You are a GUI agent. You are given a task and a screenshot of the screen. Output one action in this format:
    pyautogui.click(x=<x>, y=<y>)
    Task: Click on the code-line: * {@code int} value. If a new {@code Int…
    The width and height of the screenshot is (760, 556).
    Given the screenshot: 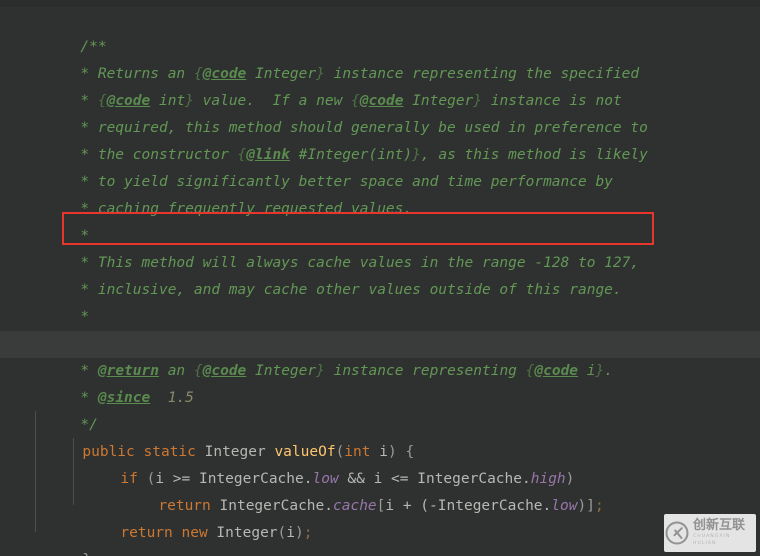 What is the action you would take?
    pyautogui.click(x=380, y=85)
    